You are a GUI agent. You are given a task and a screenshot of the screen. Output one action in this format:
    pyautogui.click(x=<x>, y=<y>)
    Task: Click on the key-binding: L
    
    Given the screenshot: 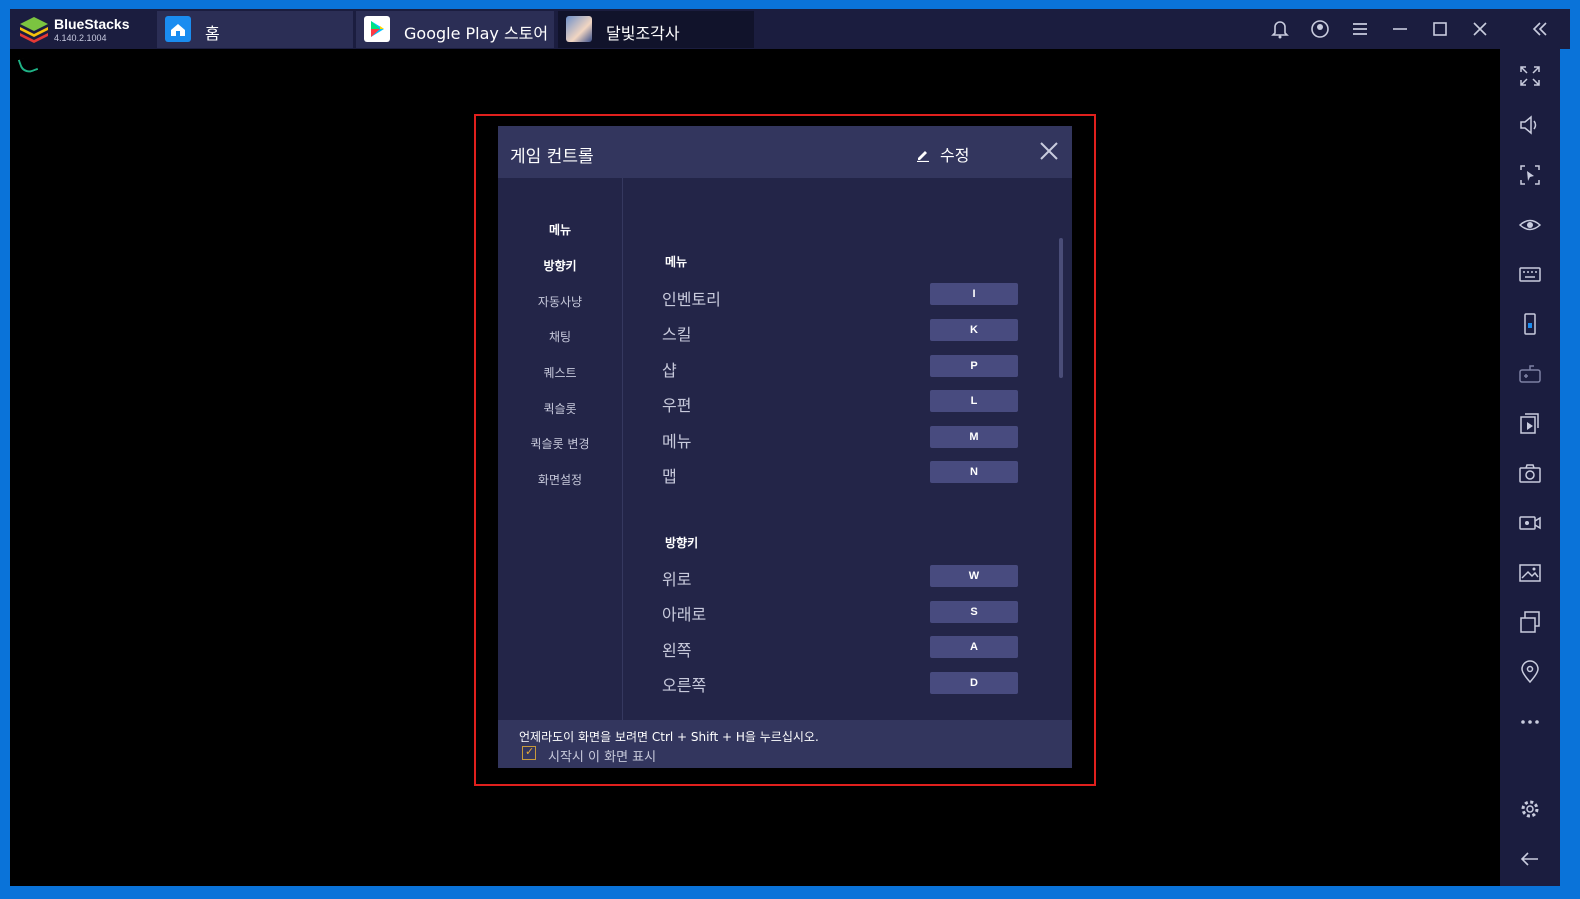 What is the action you would take?
    pyautogui.click(x=974, y=401)
    